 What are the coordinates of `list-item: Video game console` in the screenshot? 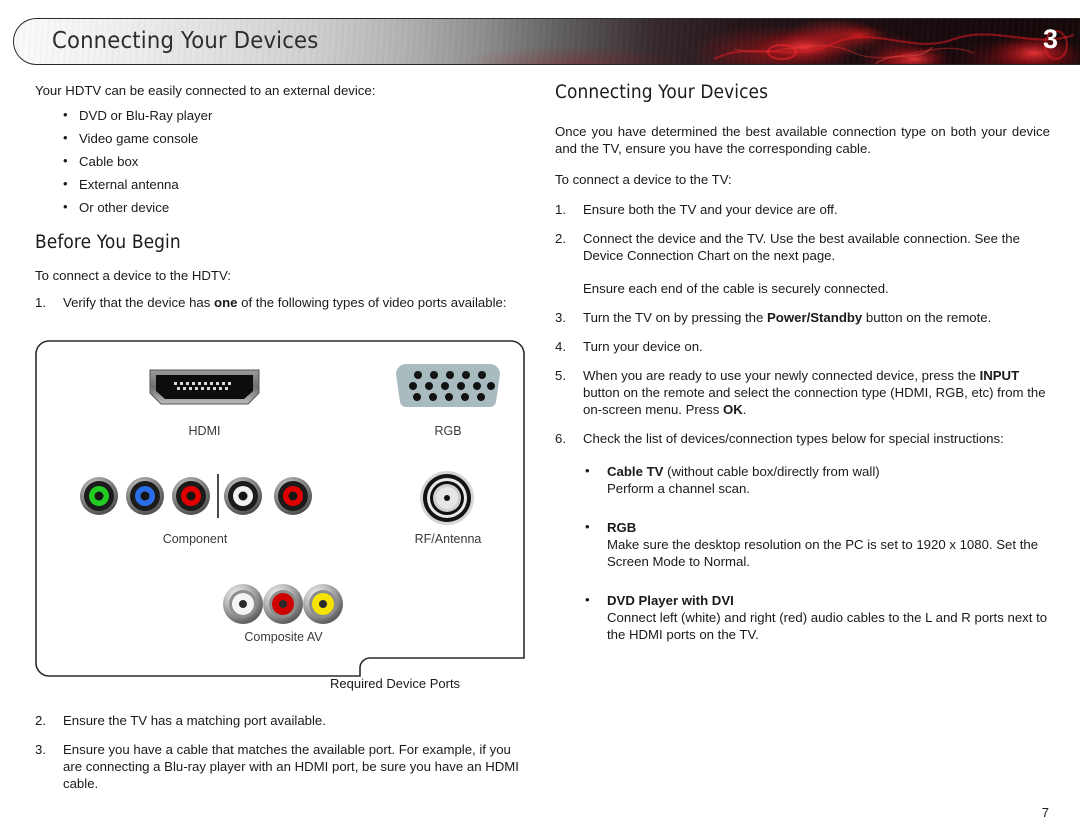 It's located at (280, 138).